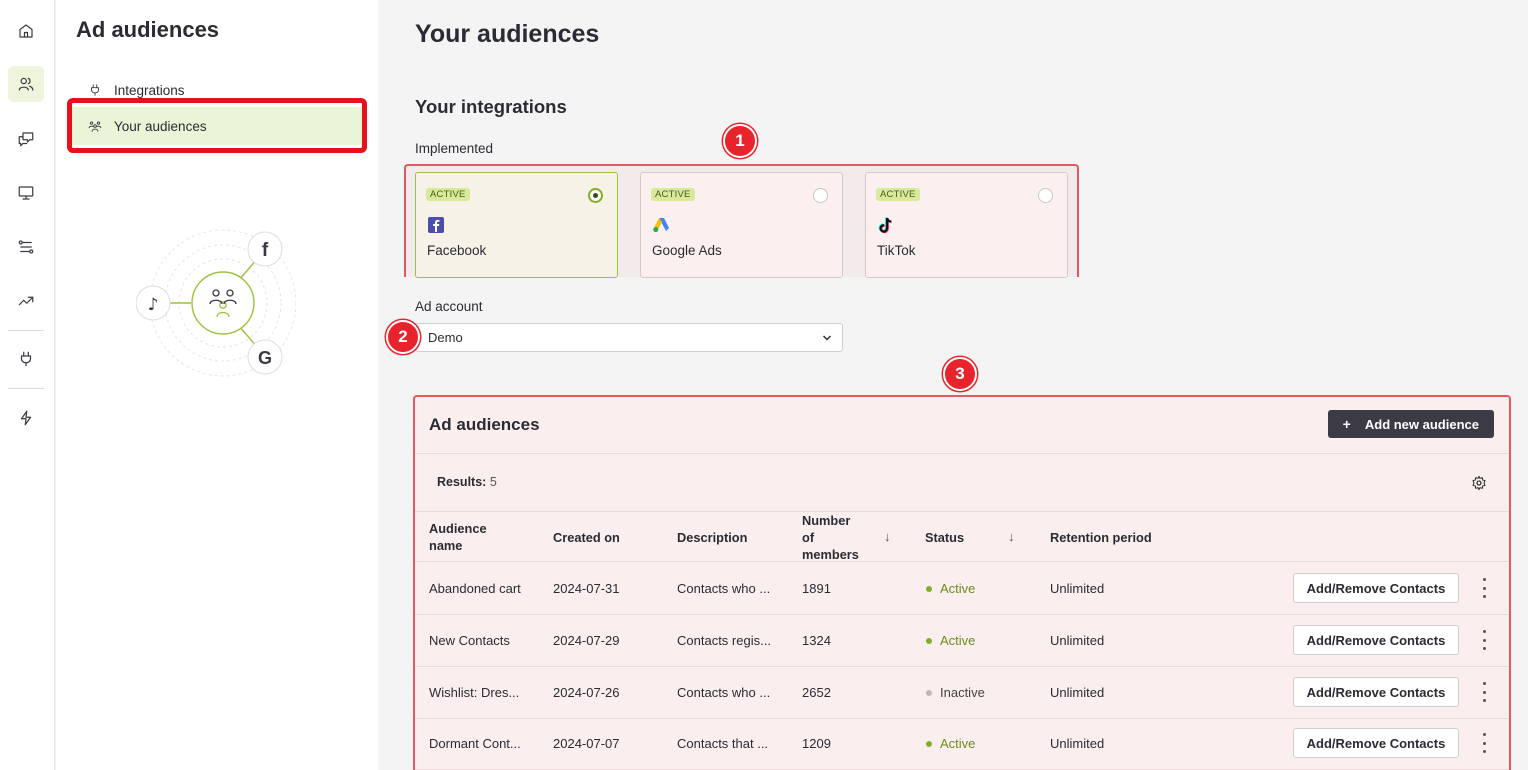 This screenshot has width=1528, height=770. What do you see at coordinates (26, 139) in the screenshot?
I see `chat-icon` at bounding box center [26, 139].